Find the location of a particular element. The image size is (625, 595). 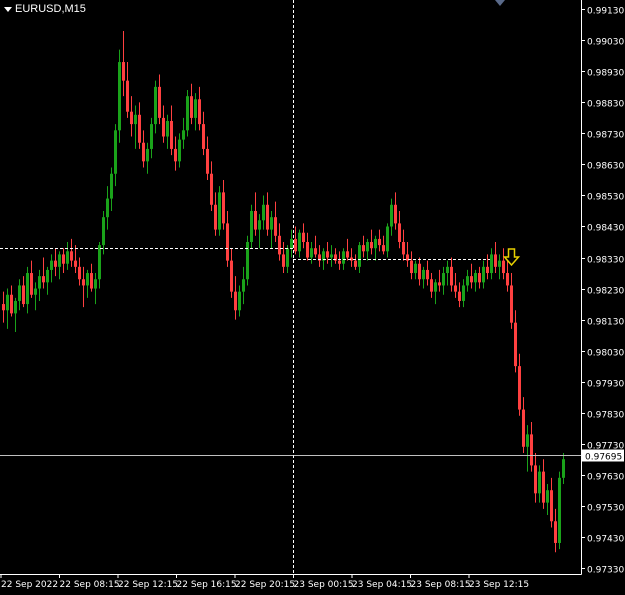

price-tick-label: 0.97430 is located at coordinates (605, 540).